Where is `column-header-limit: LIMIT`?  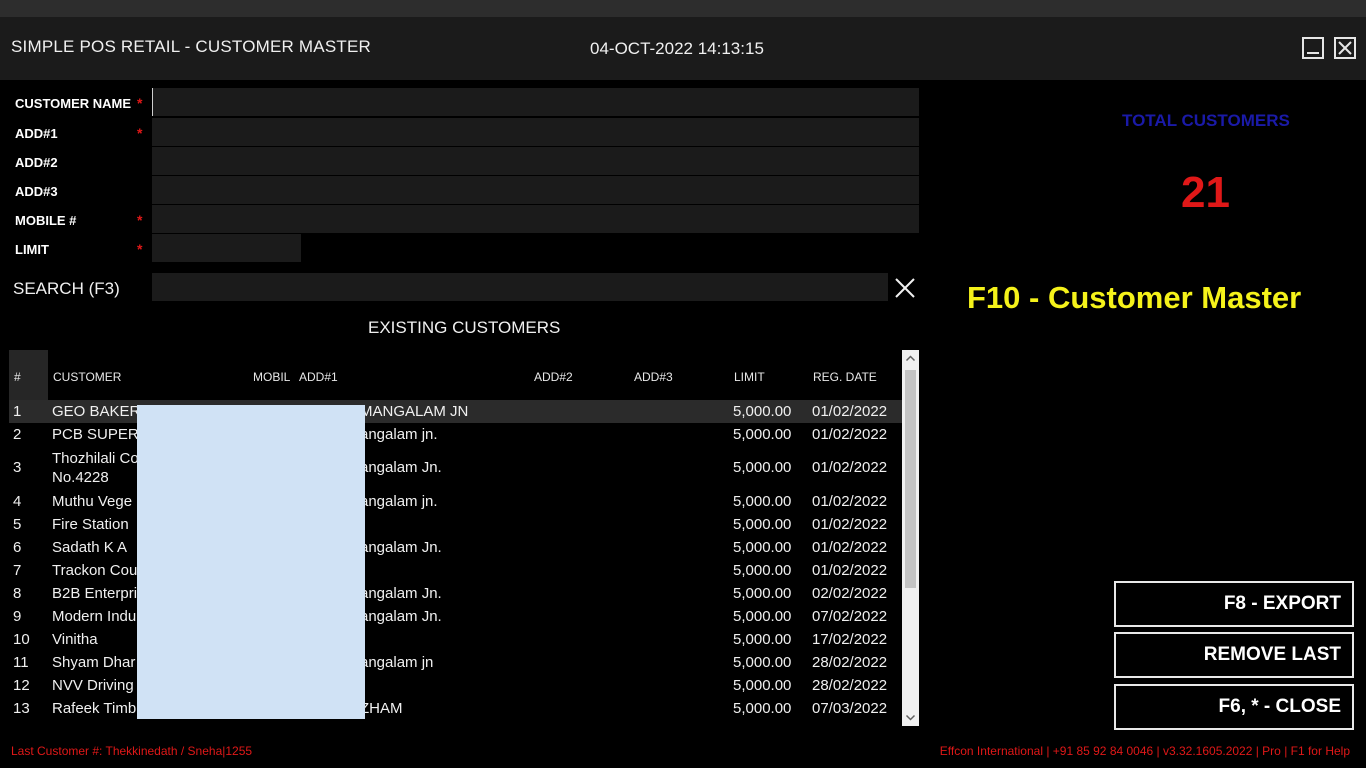
column-header-limit: LIMIT is located at coordinates (749, 377).